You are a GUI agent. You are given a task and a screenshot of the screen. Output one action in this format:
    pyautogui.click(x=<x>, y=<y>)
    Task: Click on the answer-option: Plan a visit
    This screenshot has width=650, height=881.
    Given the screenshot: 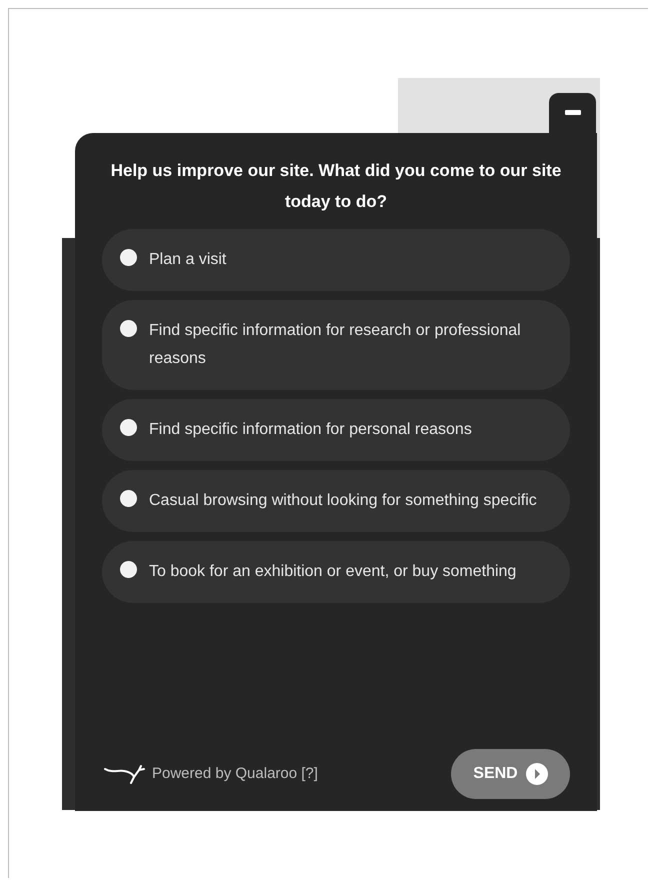 What is the action you would take?
    pyautogui.click(x=336, y=260)
    